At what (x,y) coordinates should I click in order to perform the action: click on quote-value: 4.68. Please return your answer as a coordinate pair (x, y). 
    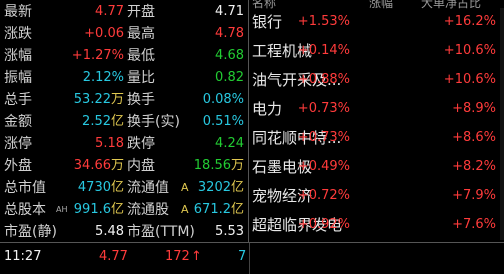
    Looking at the image, I should click on (229, 55).